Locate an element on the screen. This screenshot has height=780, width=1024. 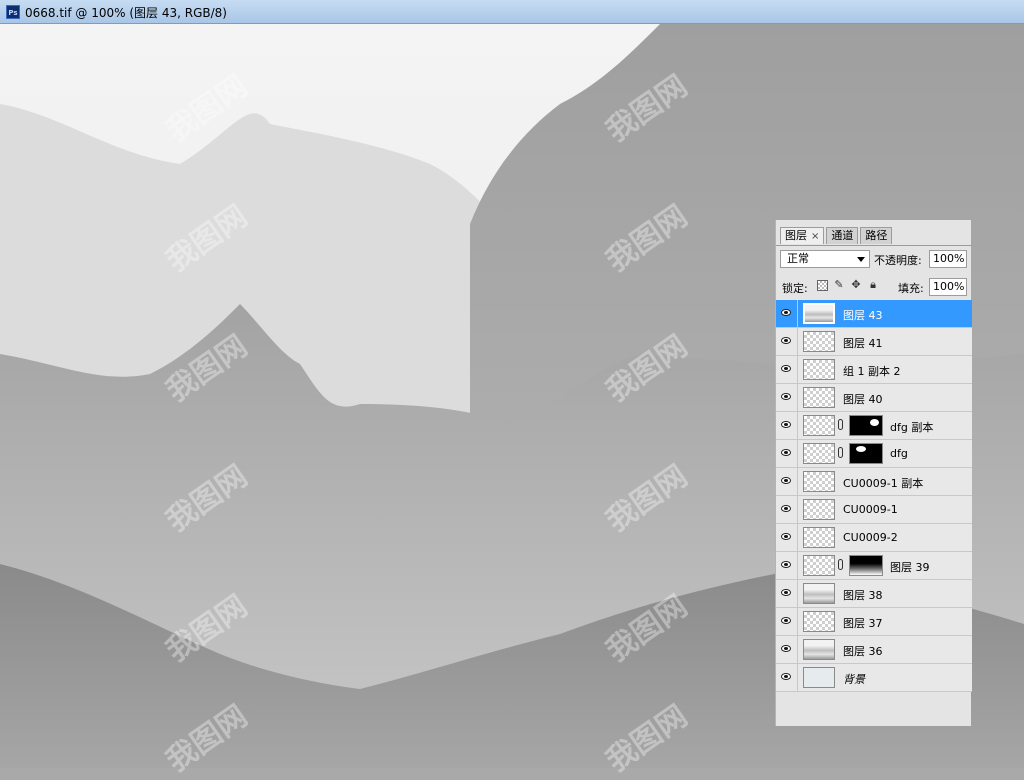
layer-name: CU0009-1 副本 is located at coordinates (883, 483).